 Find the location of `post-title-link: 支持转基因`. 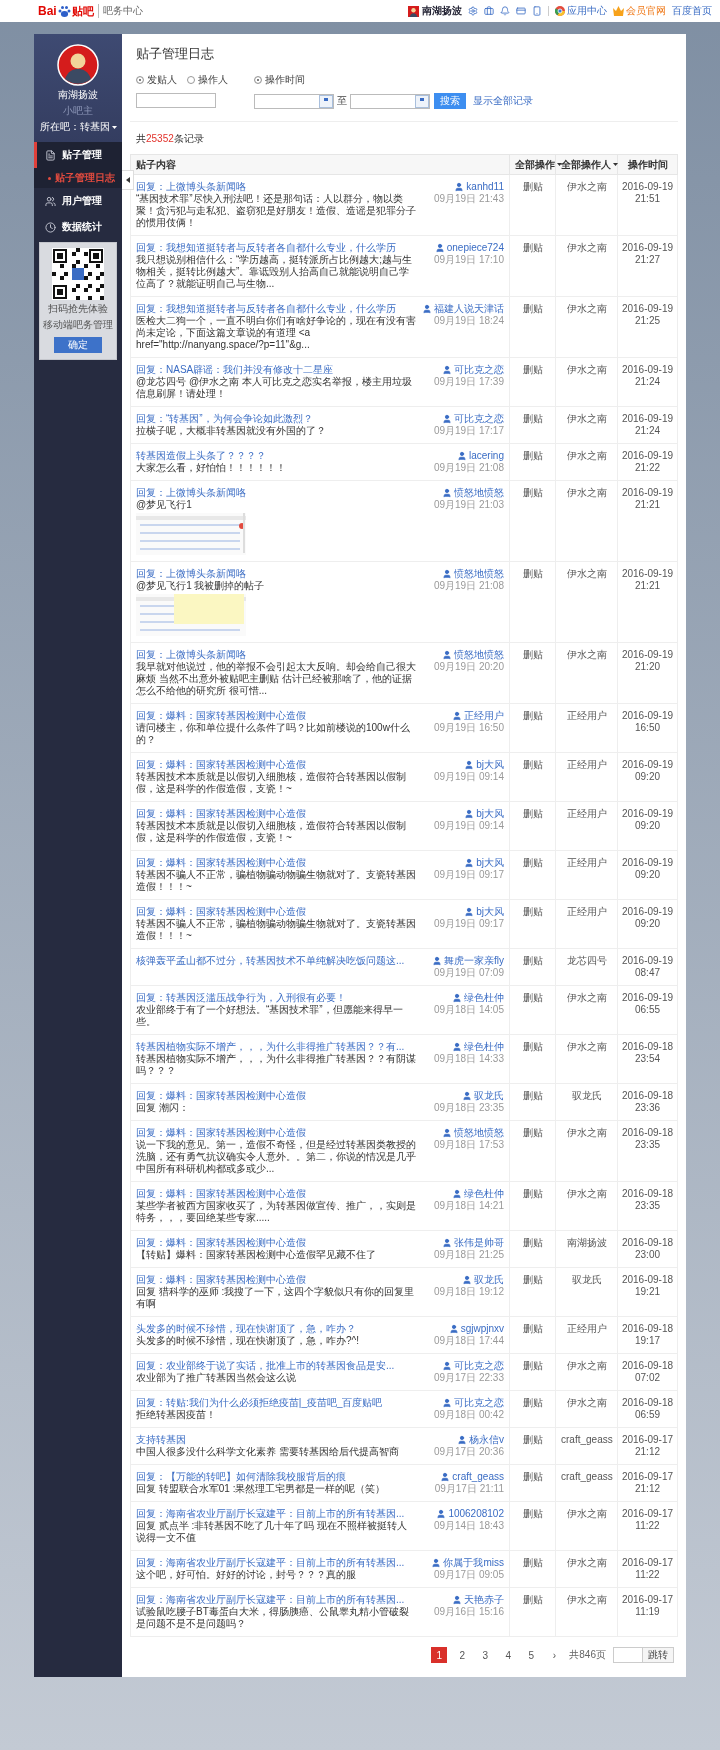

post-title-link: 支持转基因 is located at coordinates (161, 1440).